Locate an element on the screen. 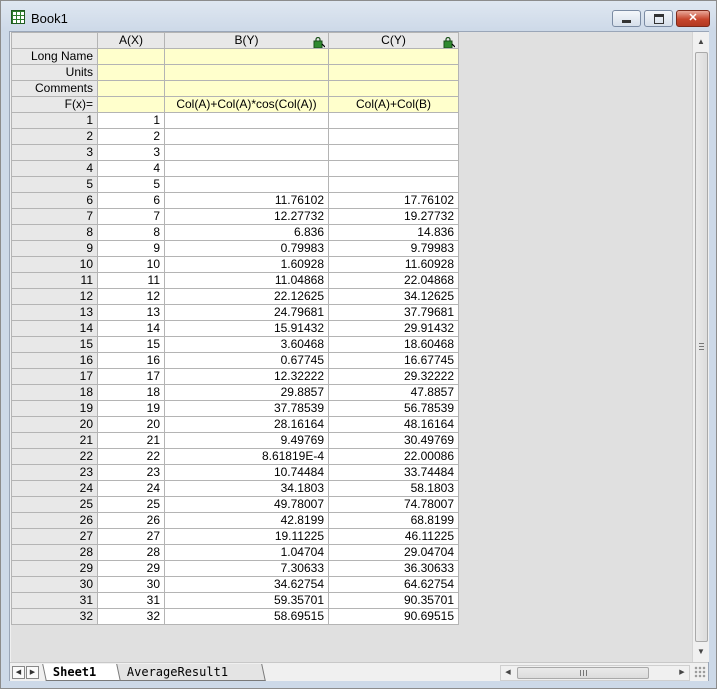 The width and height of the screenshot is (717, 689). cell-col-c: 14.836 is located at coordinates (393, 232).